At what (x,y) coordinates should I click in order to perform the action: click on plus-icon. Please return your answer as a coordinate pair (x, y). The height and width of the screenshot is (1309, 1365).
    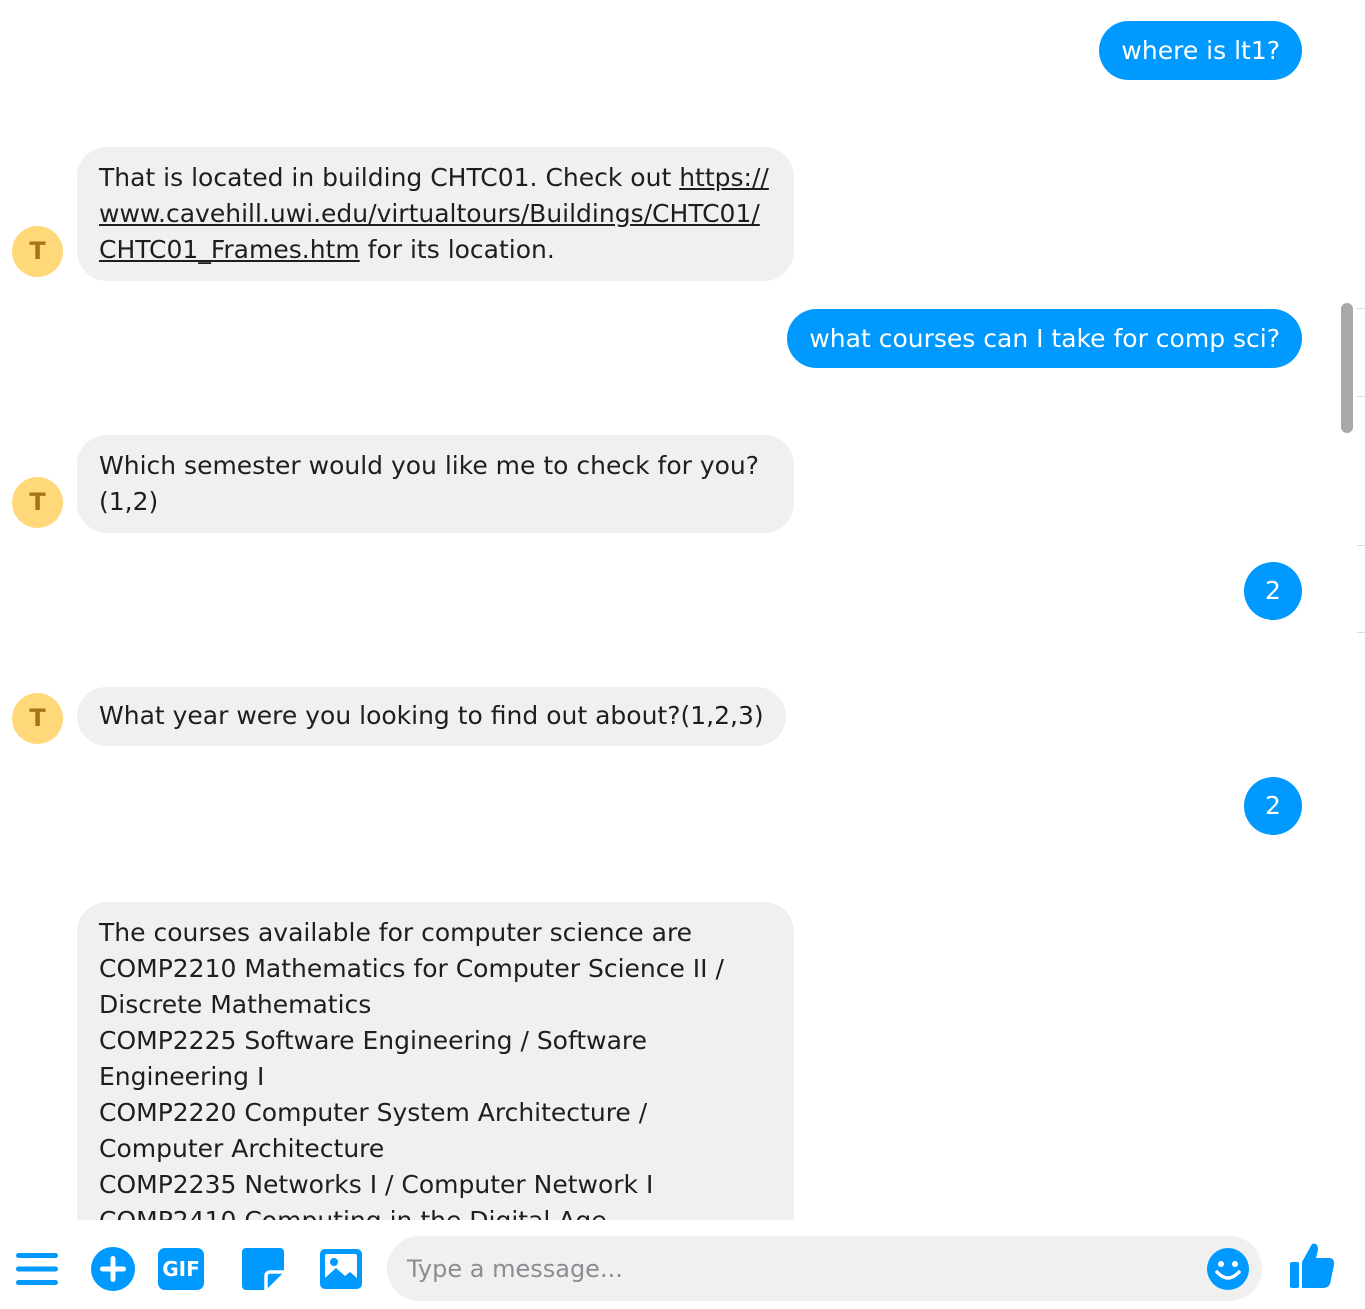
    Looking at the image, I should click on (113, 1269).